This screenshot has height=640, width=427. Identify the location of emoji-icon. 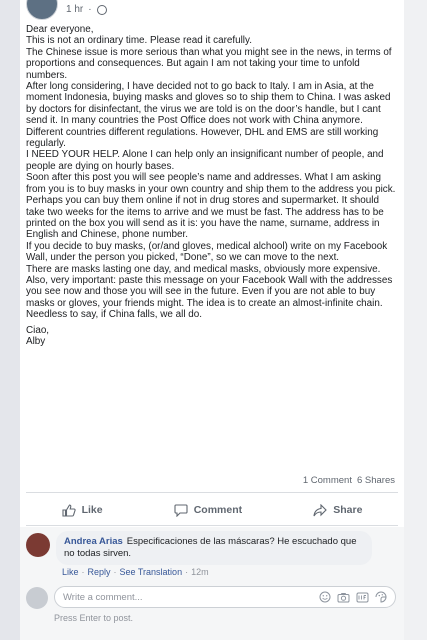
(325, 597).